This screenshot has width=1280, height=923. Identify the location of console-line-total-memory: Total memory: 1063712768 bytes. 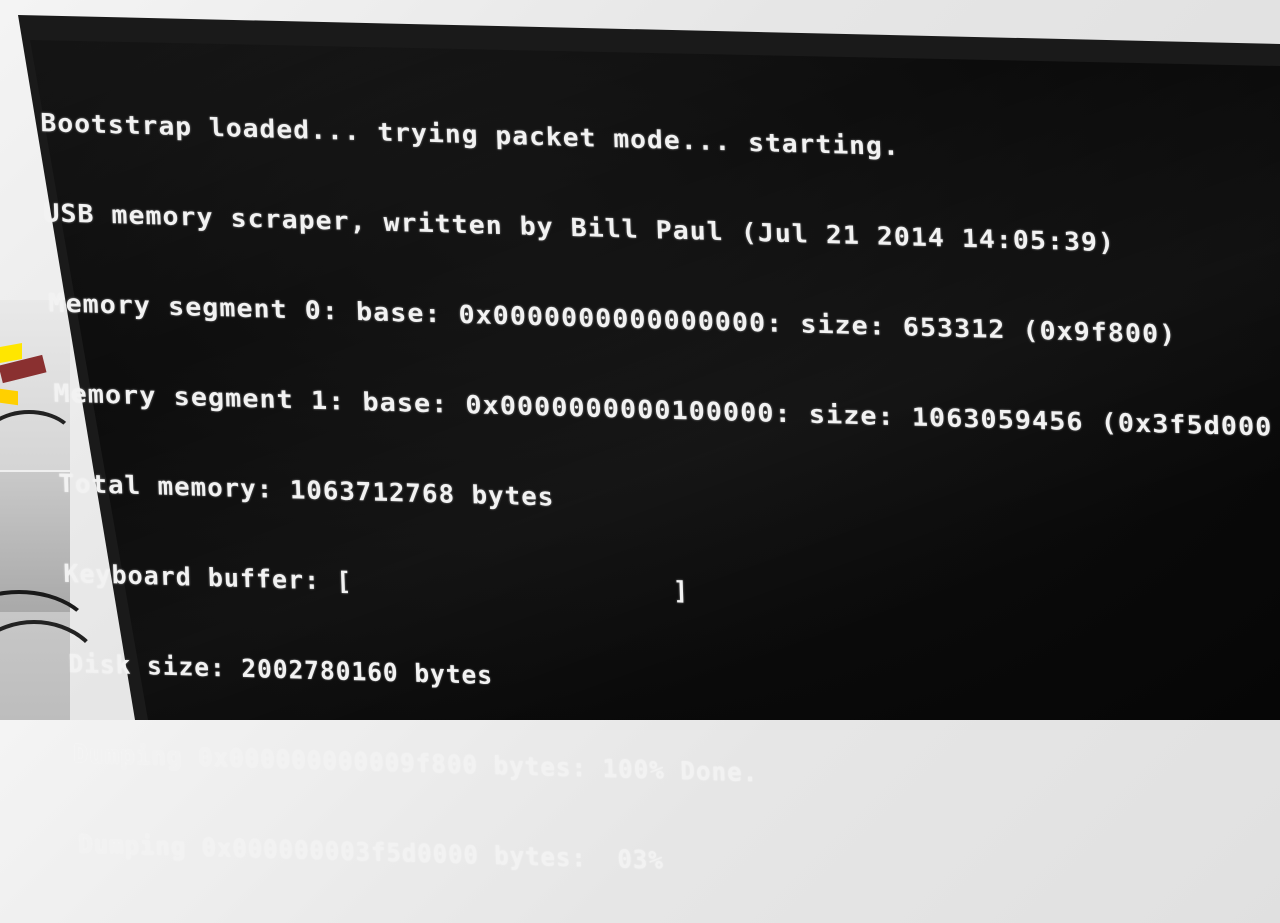
(306, 490).